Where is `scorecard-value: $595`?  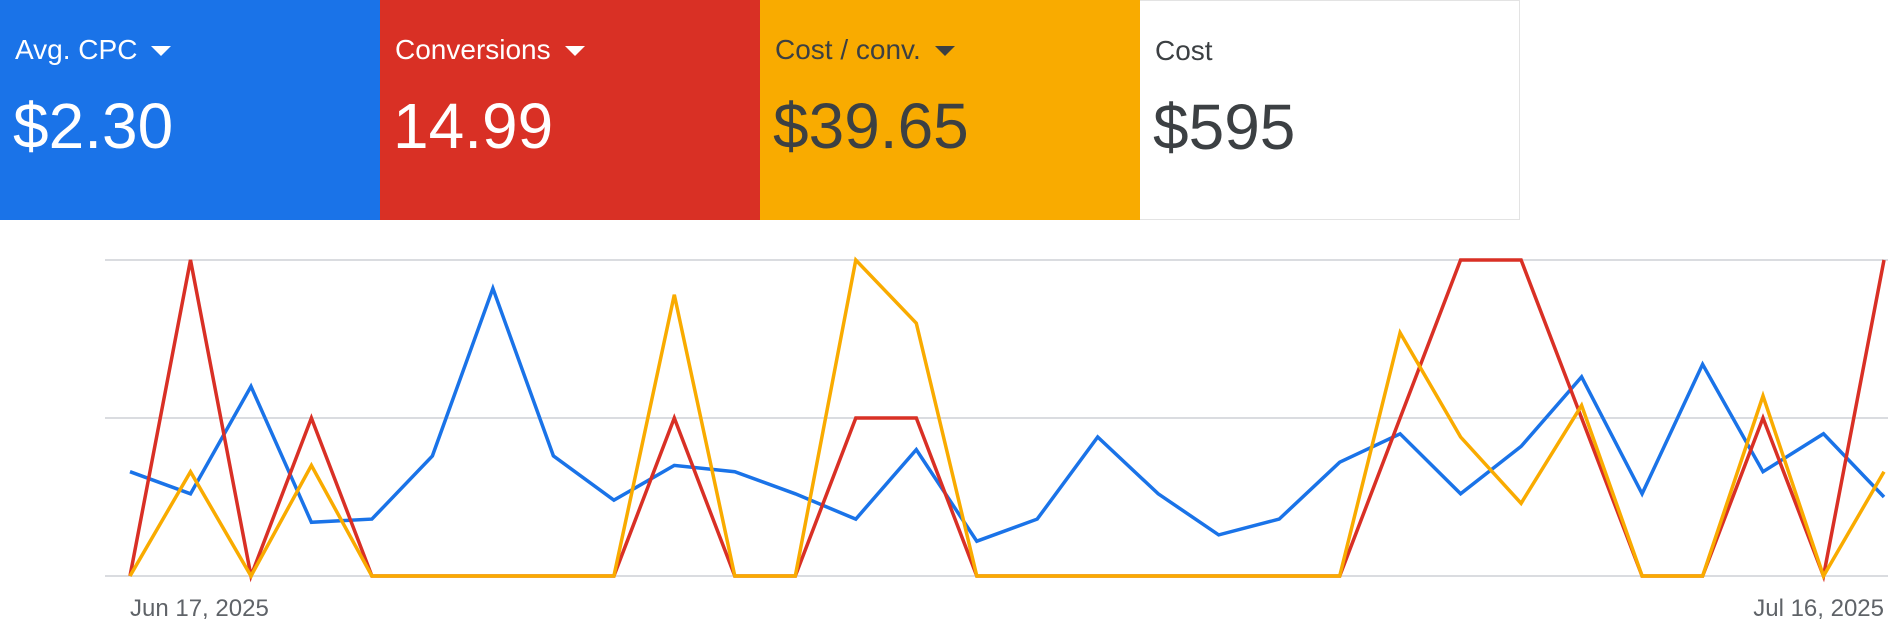 scorecard-value: $595 is located at coordinates (1224, 127).